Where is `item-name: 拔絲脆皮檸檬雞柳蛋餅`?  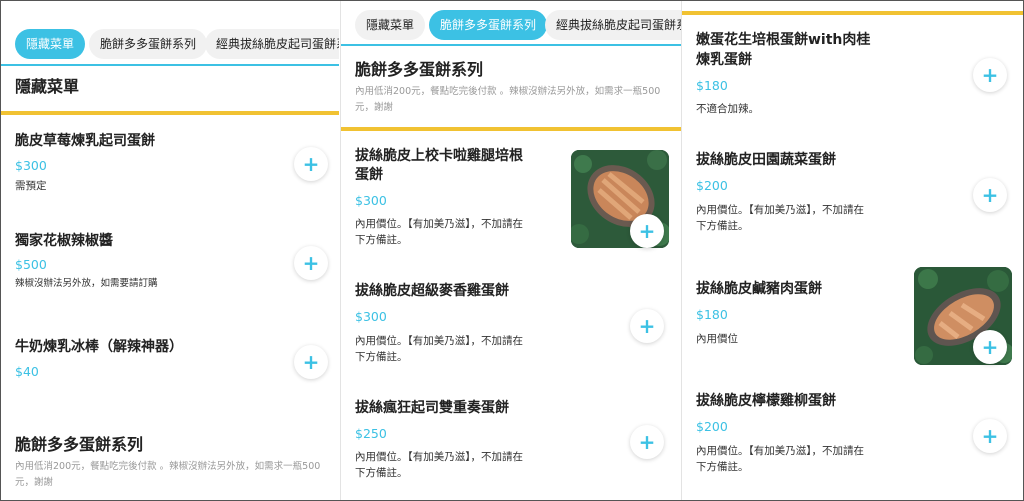
item-name: 拔絲脆皮檸檬雞柳蛋餅 is located at coordinates (766, 401).